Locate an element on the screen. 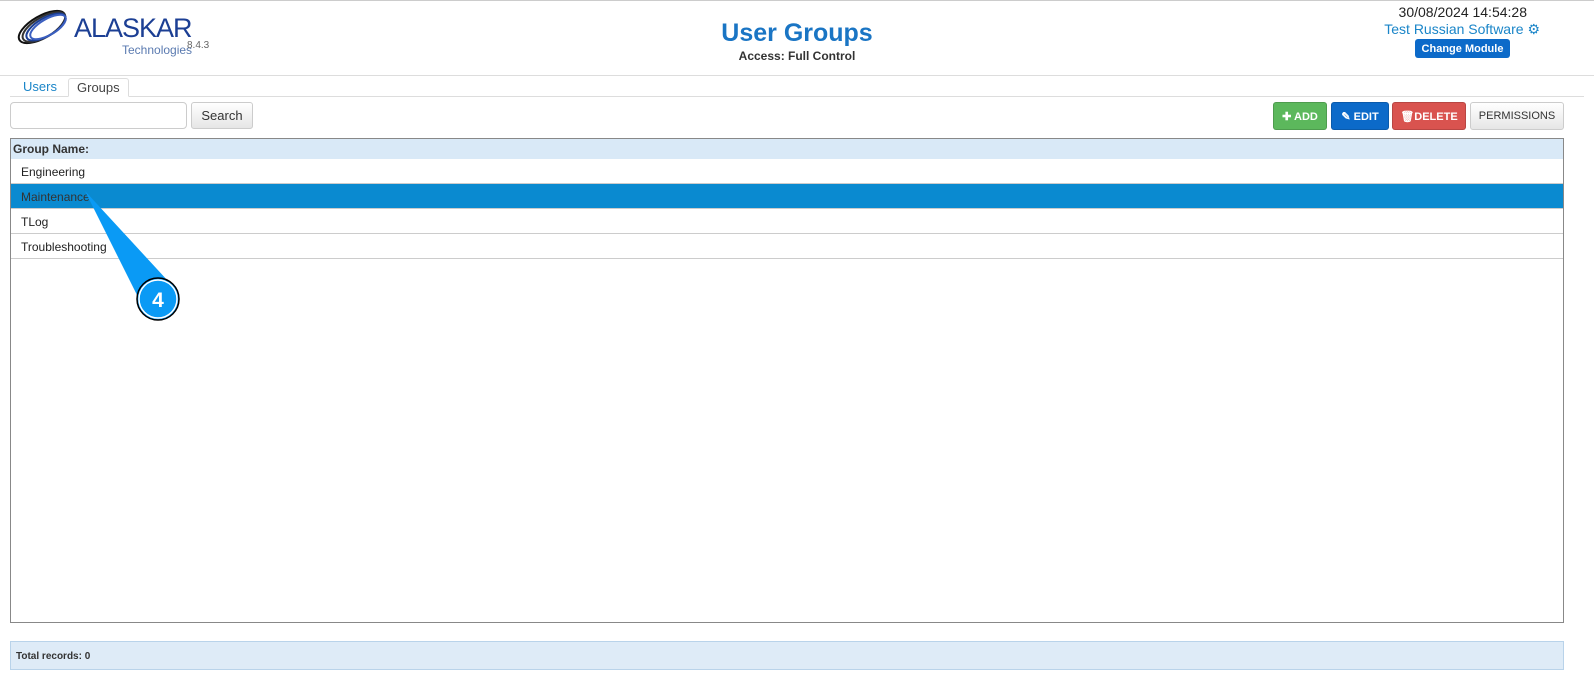  table-row-selected: Maintenance is located at coordinates (787, 196).